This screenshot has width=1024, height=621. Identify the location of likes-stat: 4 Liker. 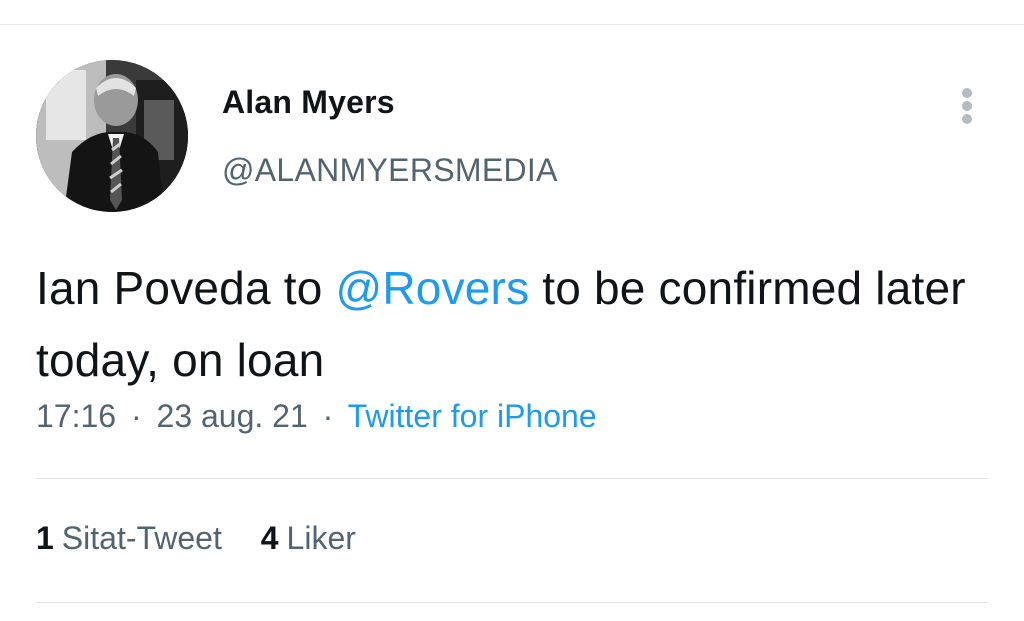
(308, 538).